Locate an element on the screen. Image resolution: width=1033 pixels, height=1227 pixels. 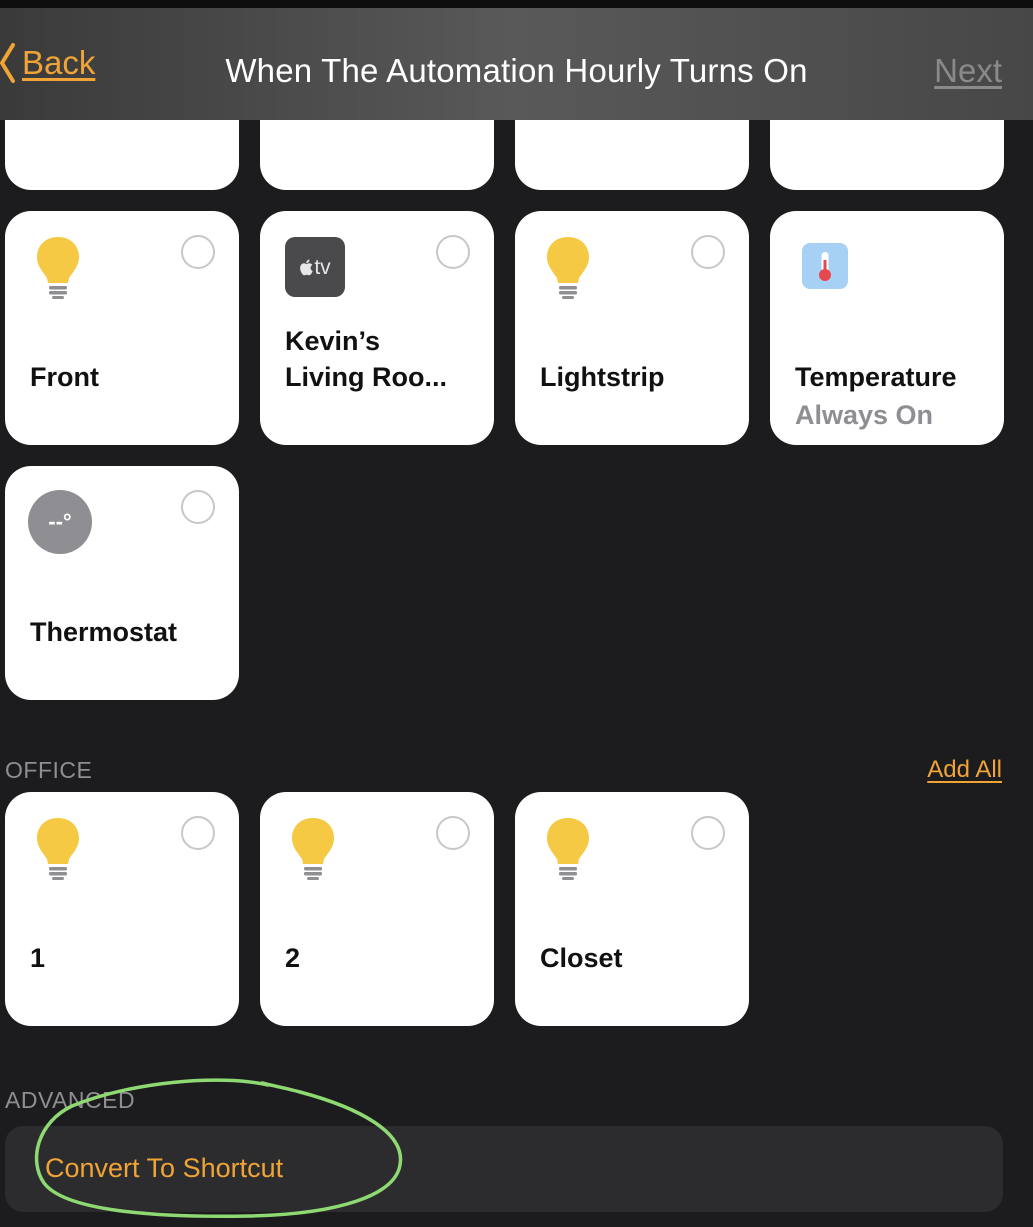
tile-name: Thermostat is located at coordinates (104, 632).